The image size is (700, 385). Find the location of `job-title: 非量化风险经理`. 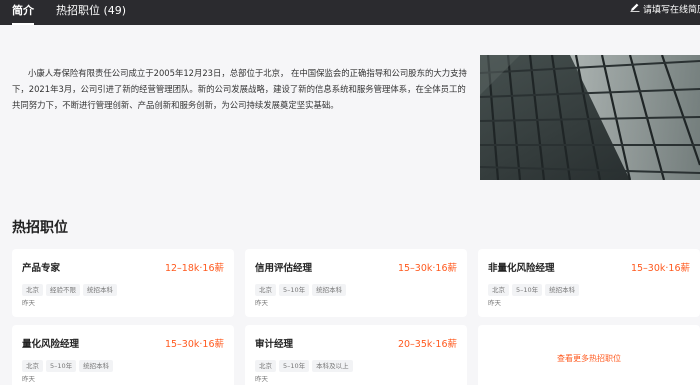

job-title: 非量化风险经理 is located at coordinates (521, 268).